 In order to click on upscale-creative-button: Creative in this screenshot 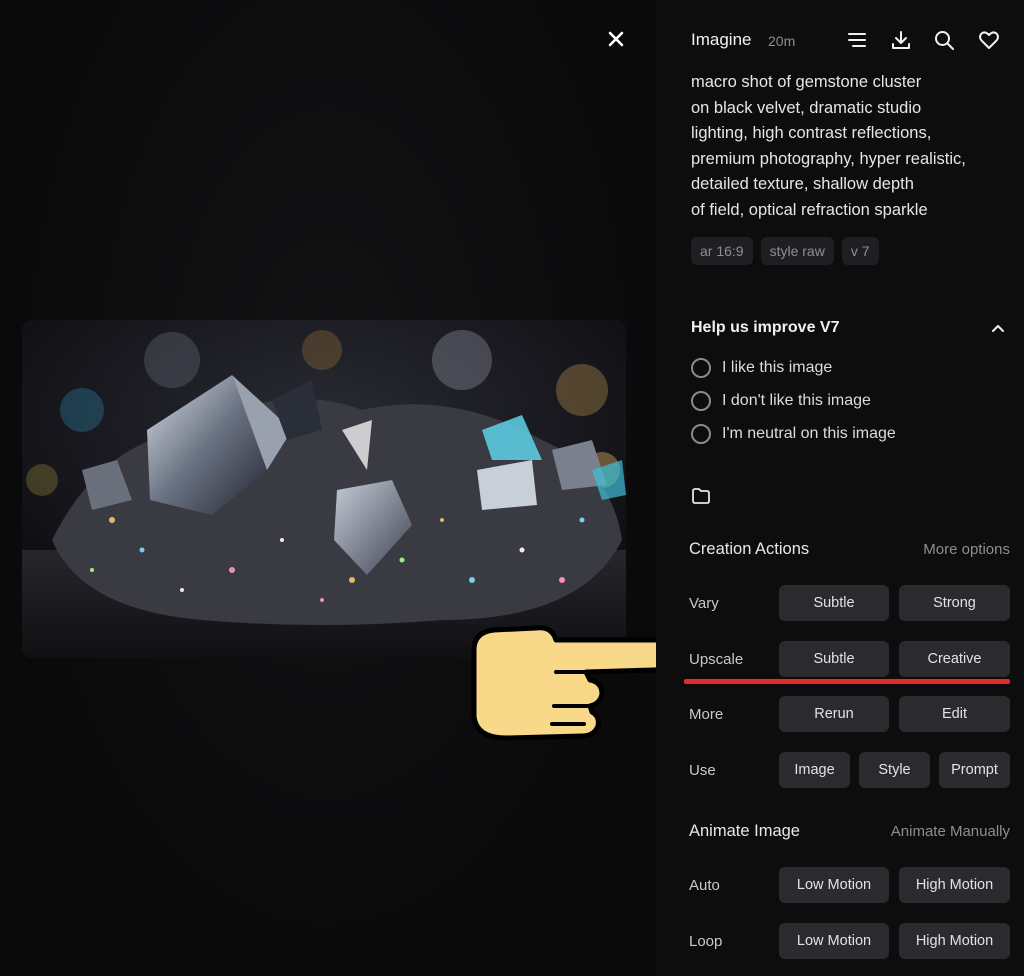, I will do `click(954, 659)`.